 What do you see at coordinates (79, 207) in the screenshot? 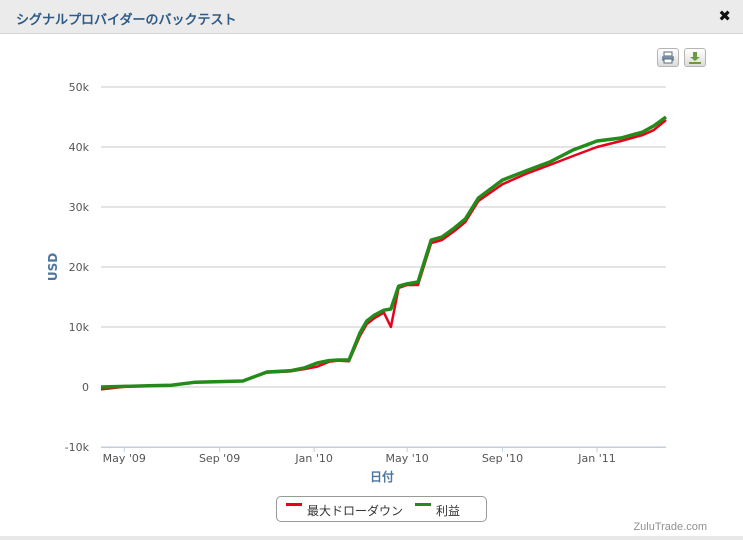
I see `y-tick-label: 30k` at bounding box center [79, 207].